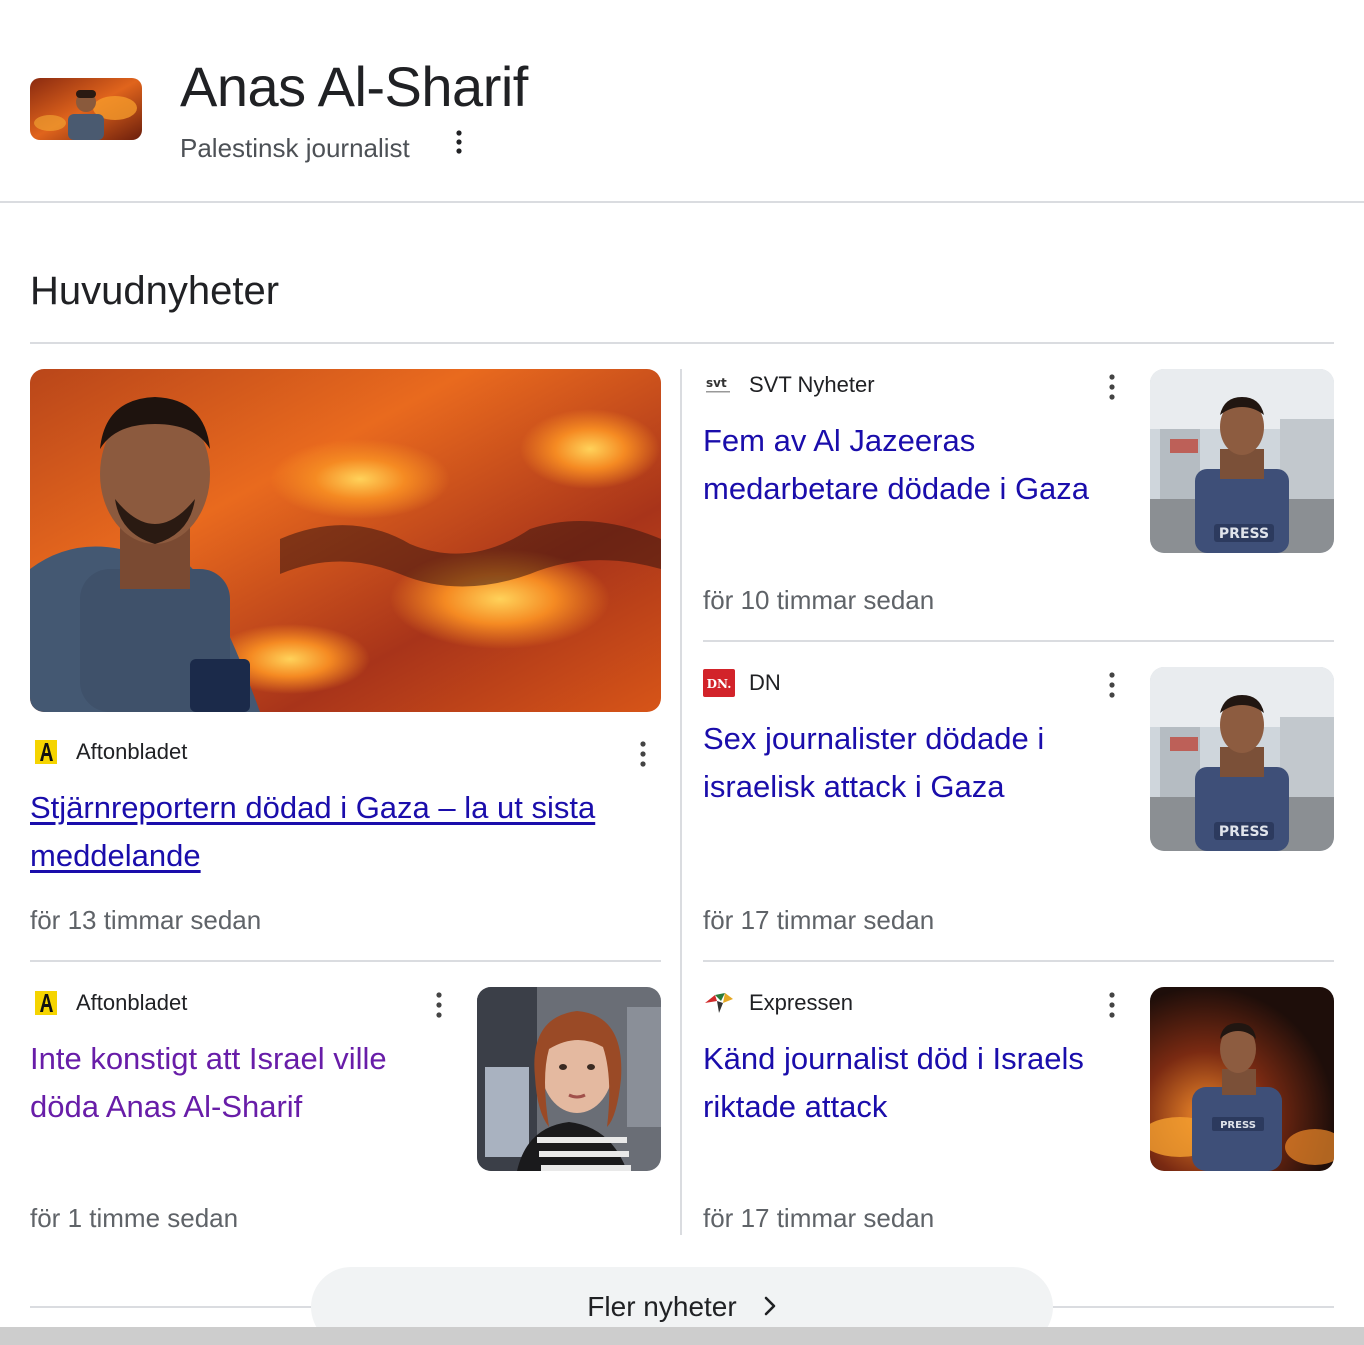 The image size is (1364, 1345). What do you see at coordinates (86, 109) in the screenshot?
I see `entity-thumbnail` at bounding box center [86, 109].